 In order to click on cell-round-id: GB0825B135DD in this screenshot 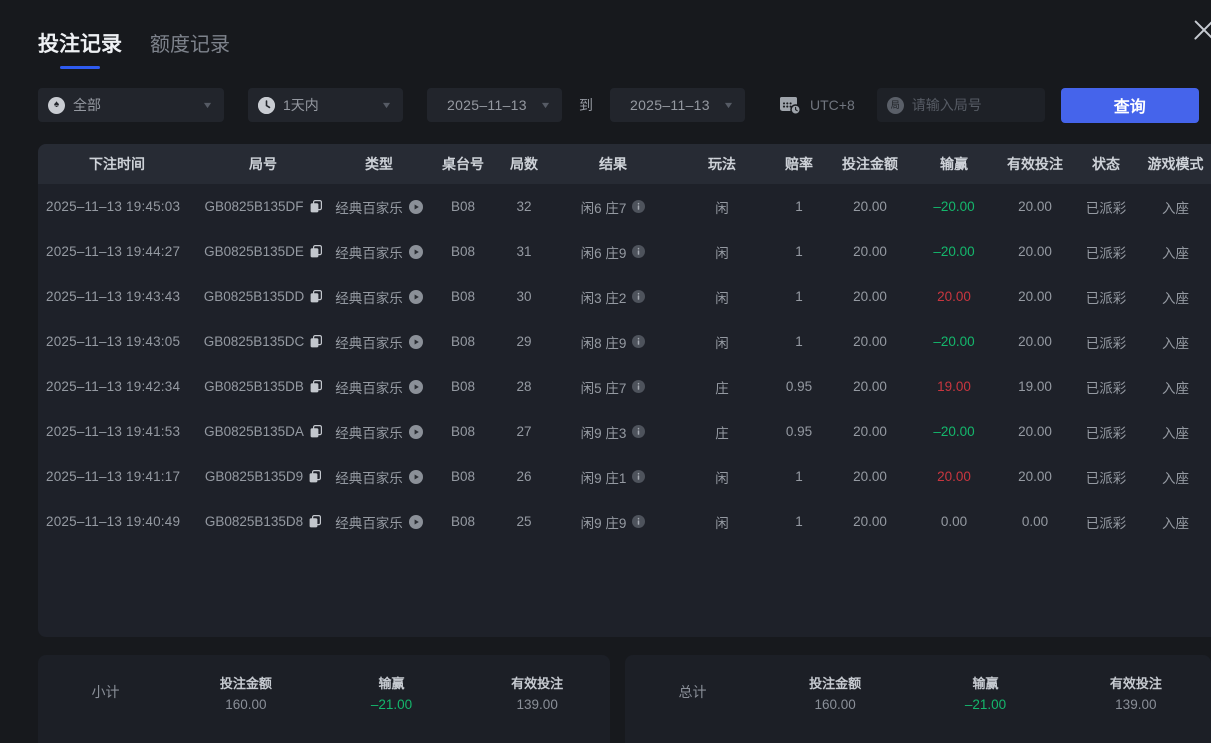, I will do `click(263, 296)`.